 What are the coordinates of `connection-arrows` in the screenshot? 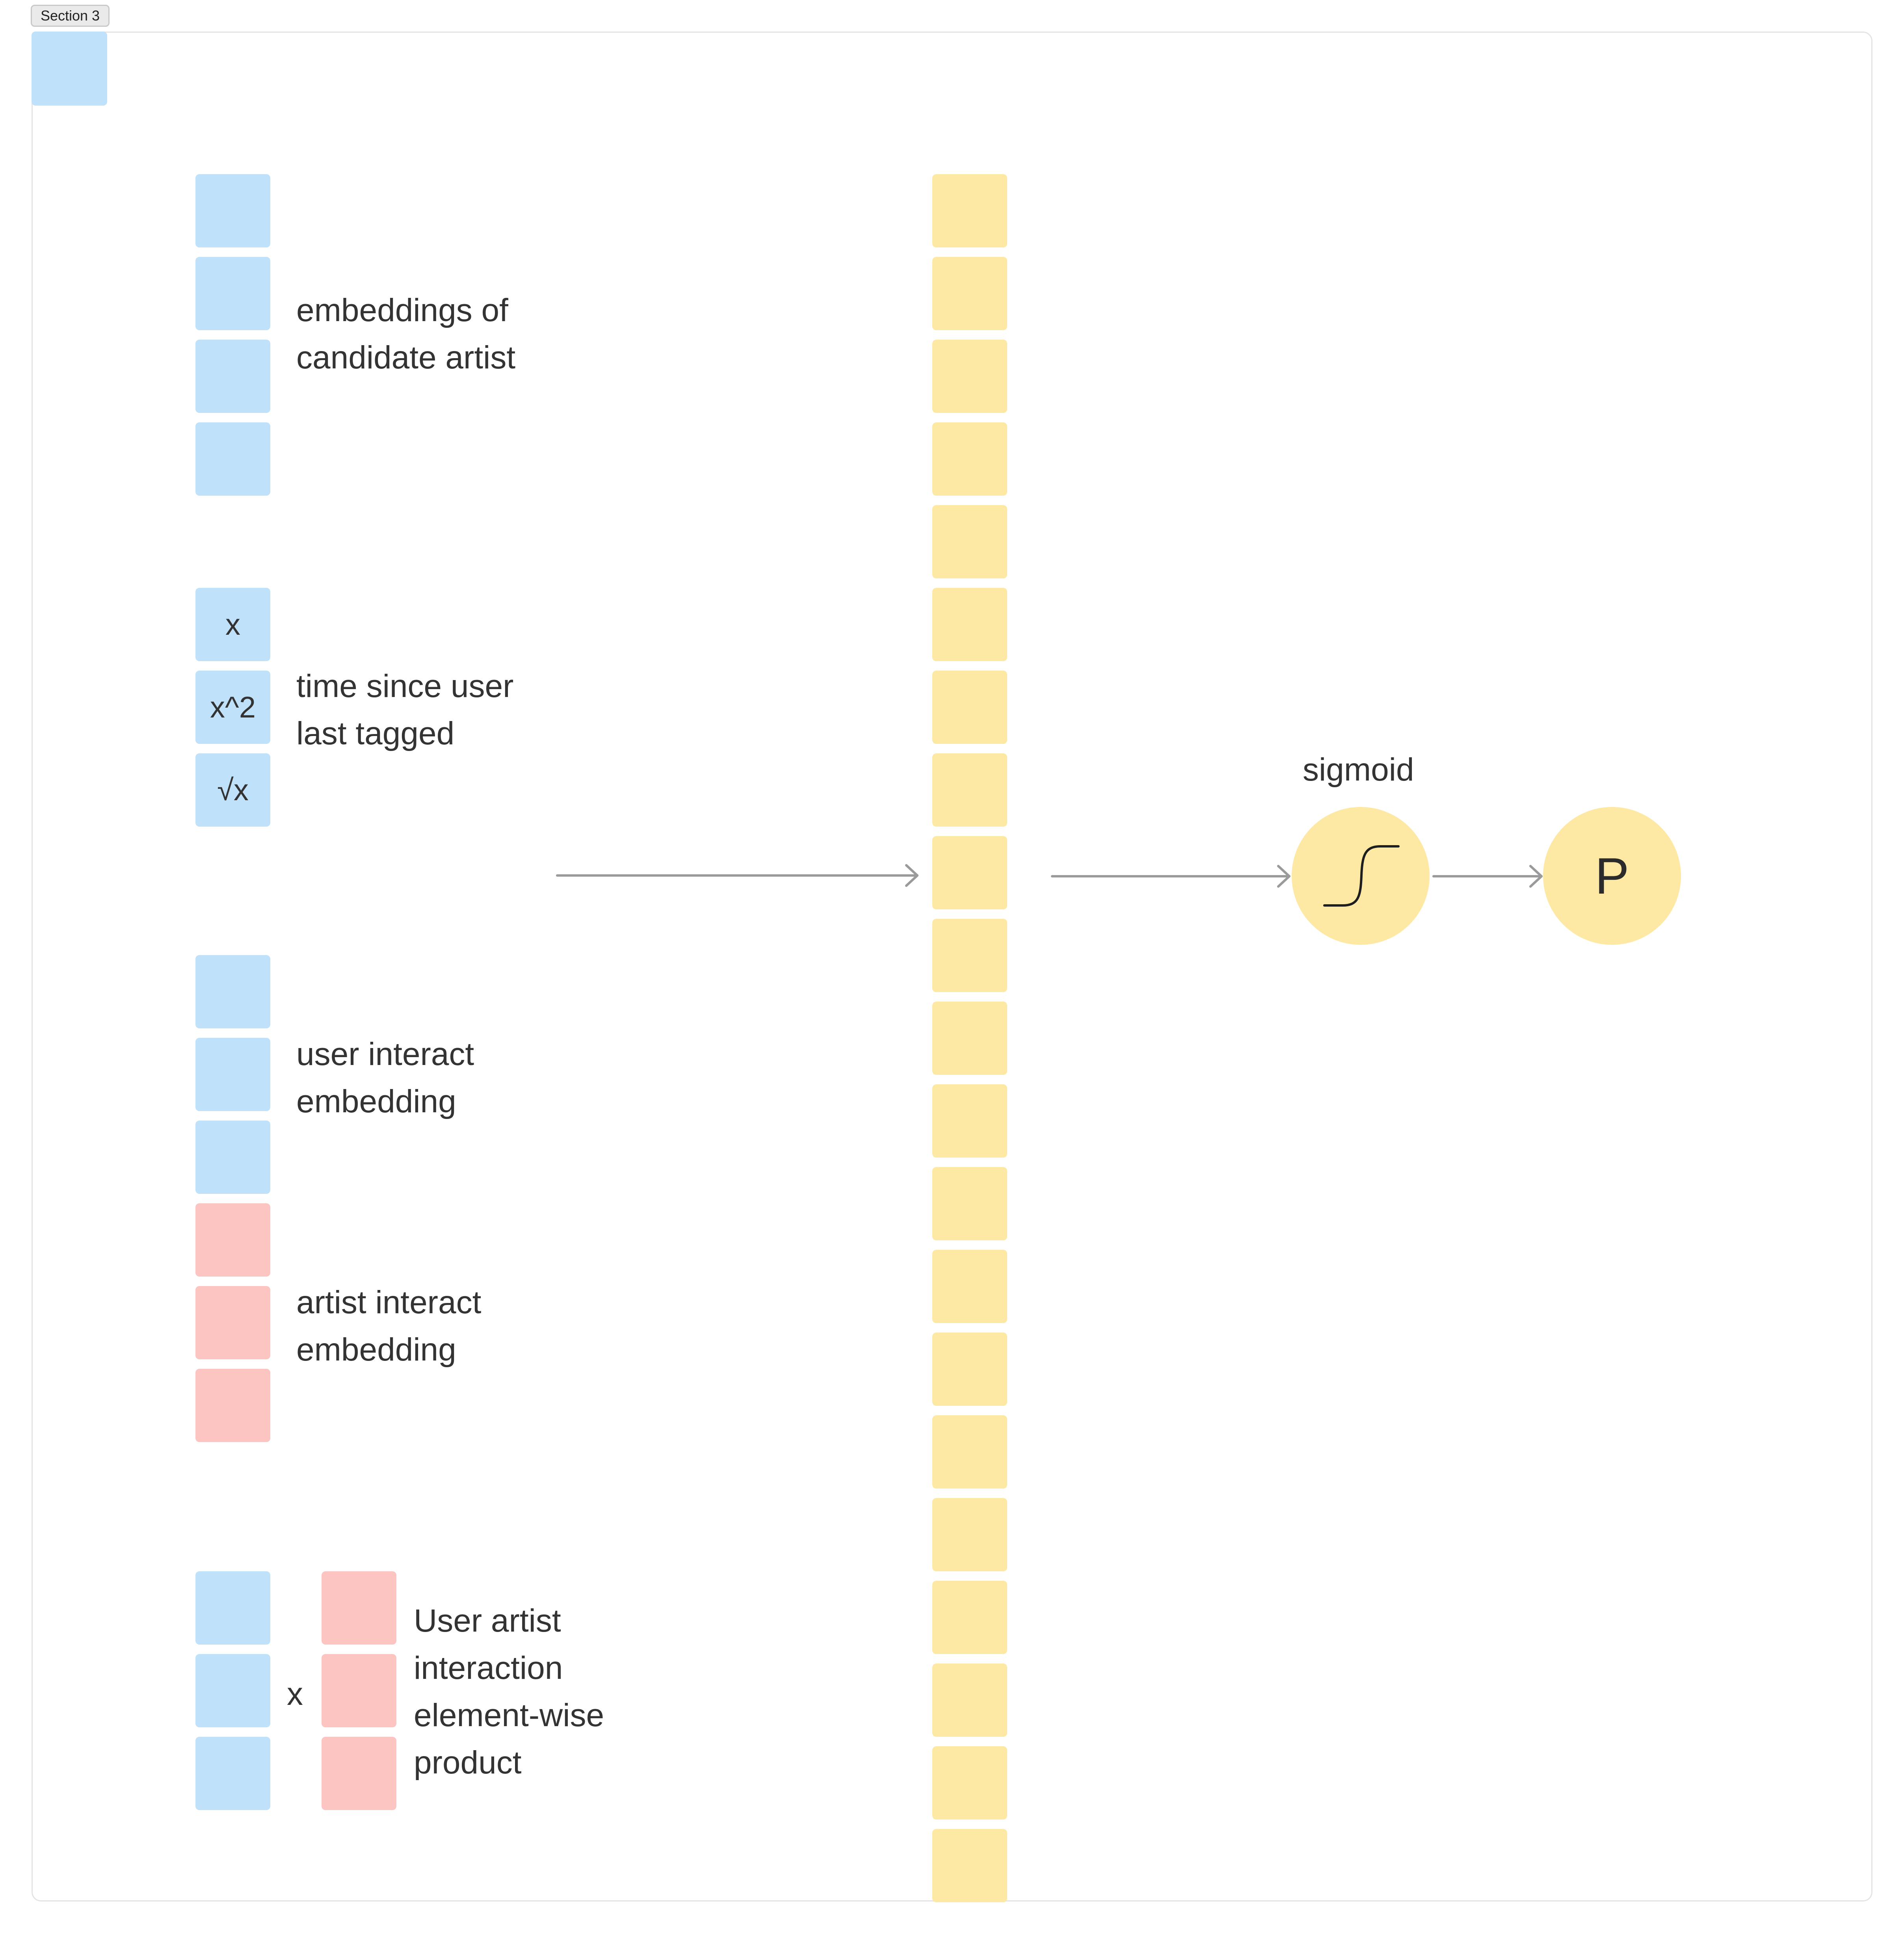 It's located at (1049, 876).